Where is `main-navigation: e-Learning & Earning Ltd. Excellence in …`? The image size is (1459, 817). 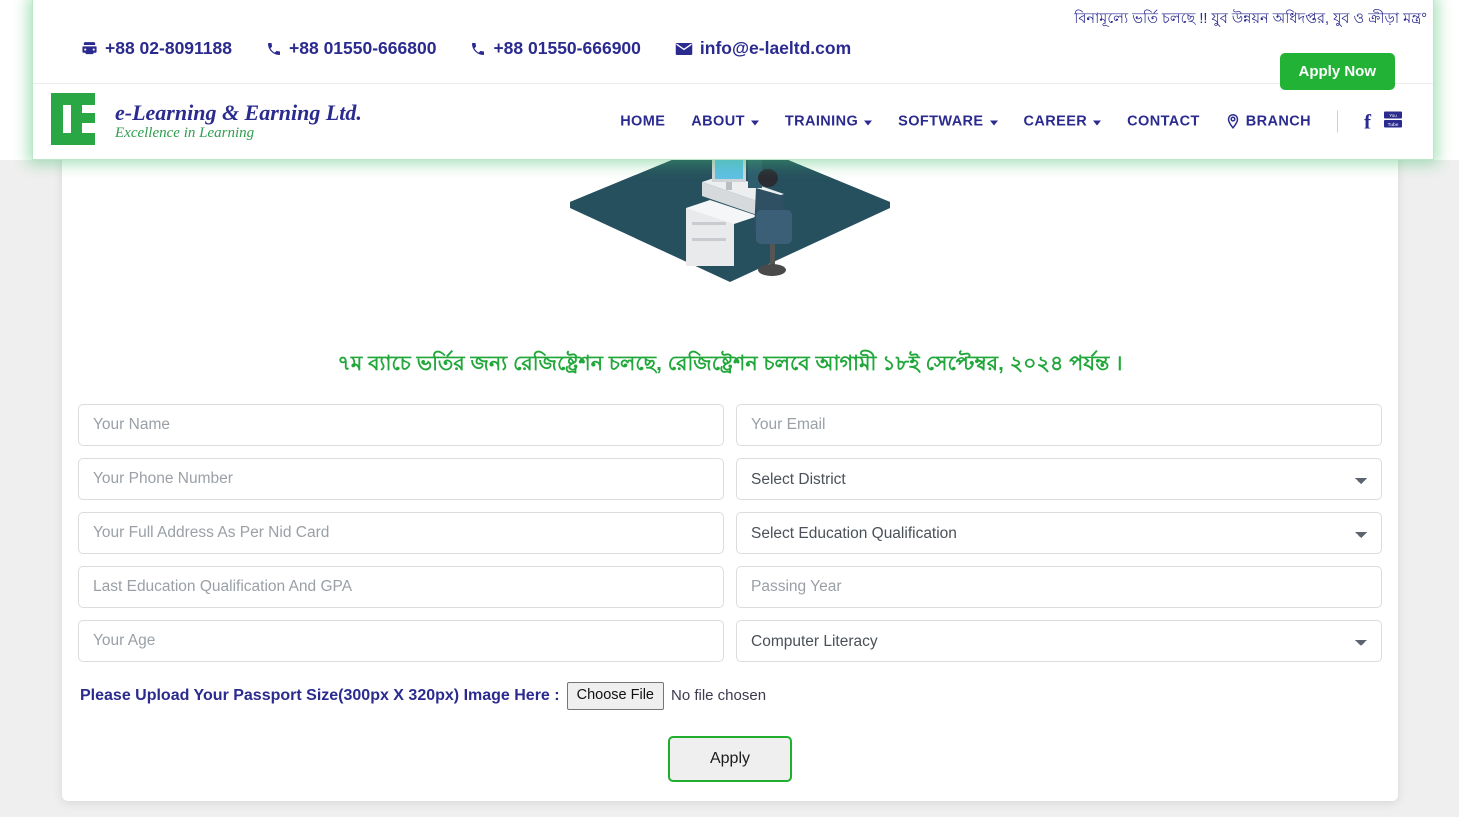 main-navigation: e-Learning & Earning Ltd. Excellence in … is located at coordinates (733, 121).